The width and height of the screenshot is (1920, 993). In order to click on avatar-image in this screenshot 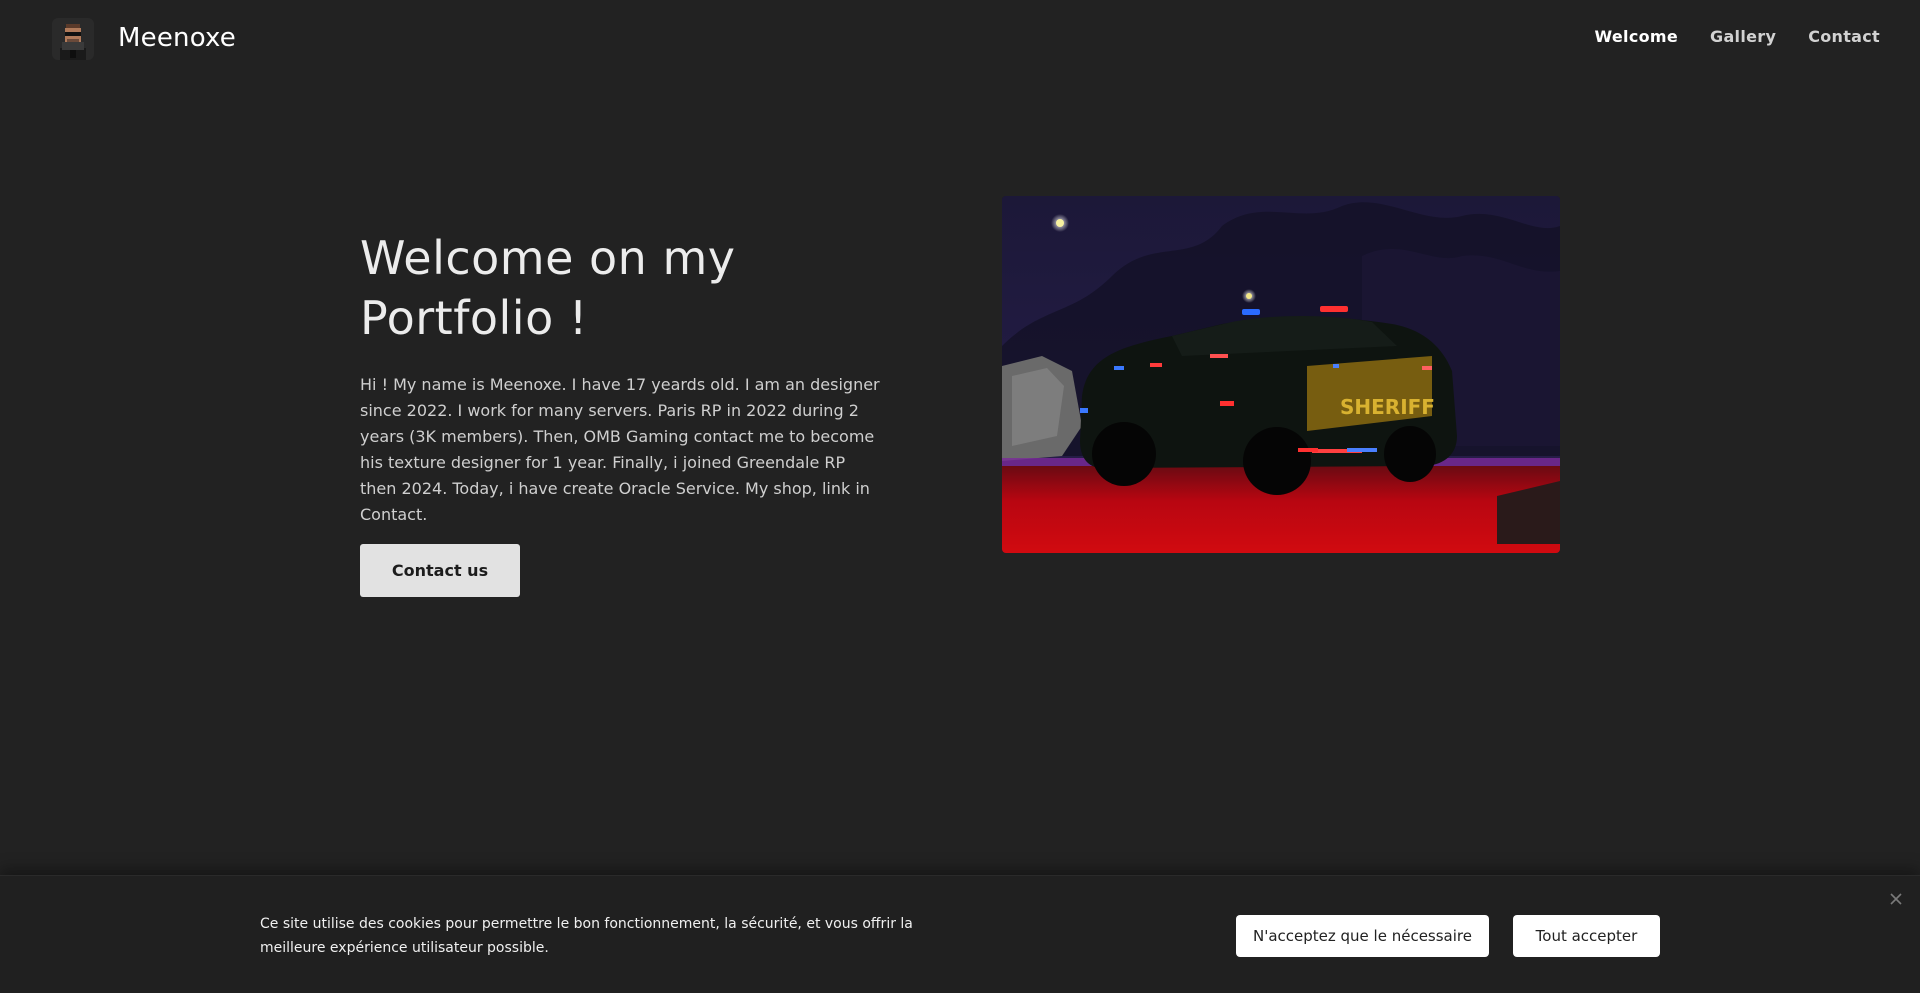, I will do `click(73, 39)`.